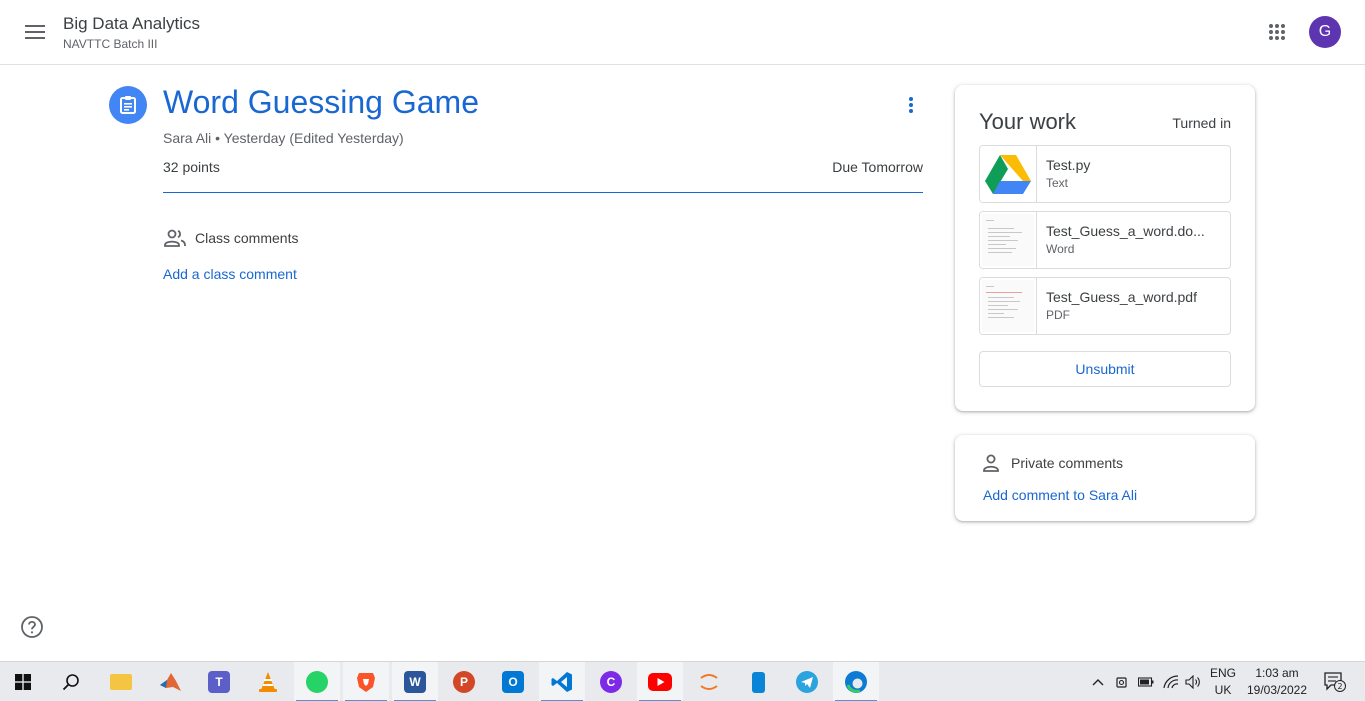 The image size is (1365, 701). I want to click on taskbar-powerpoint: P, so click(464, 681).